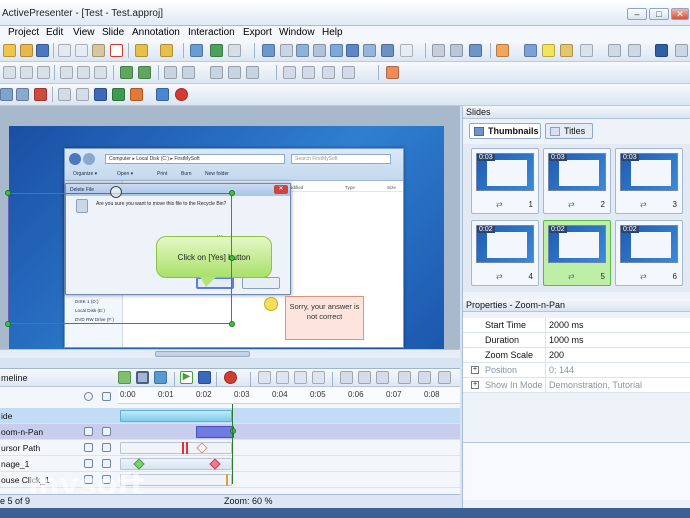 Image resolution: width=690 pixels, height=518 pixels. I want to click on copy-icon, so click(81, 50).